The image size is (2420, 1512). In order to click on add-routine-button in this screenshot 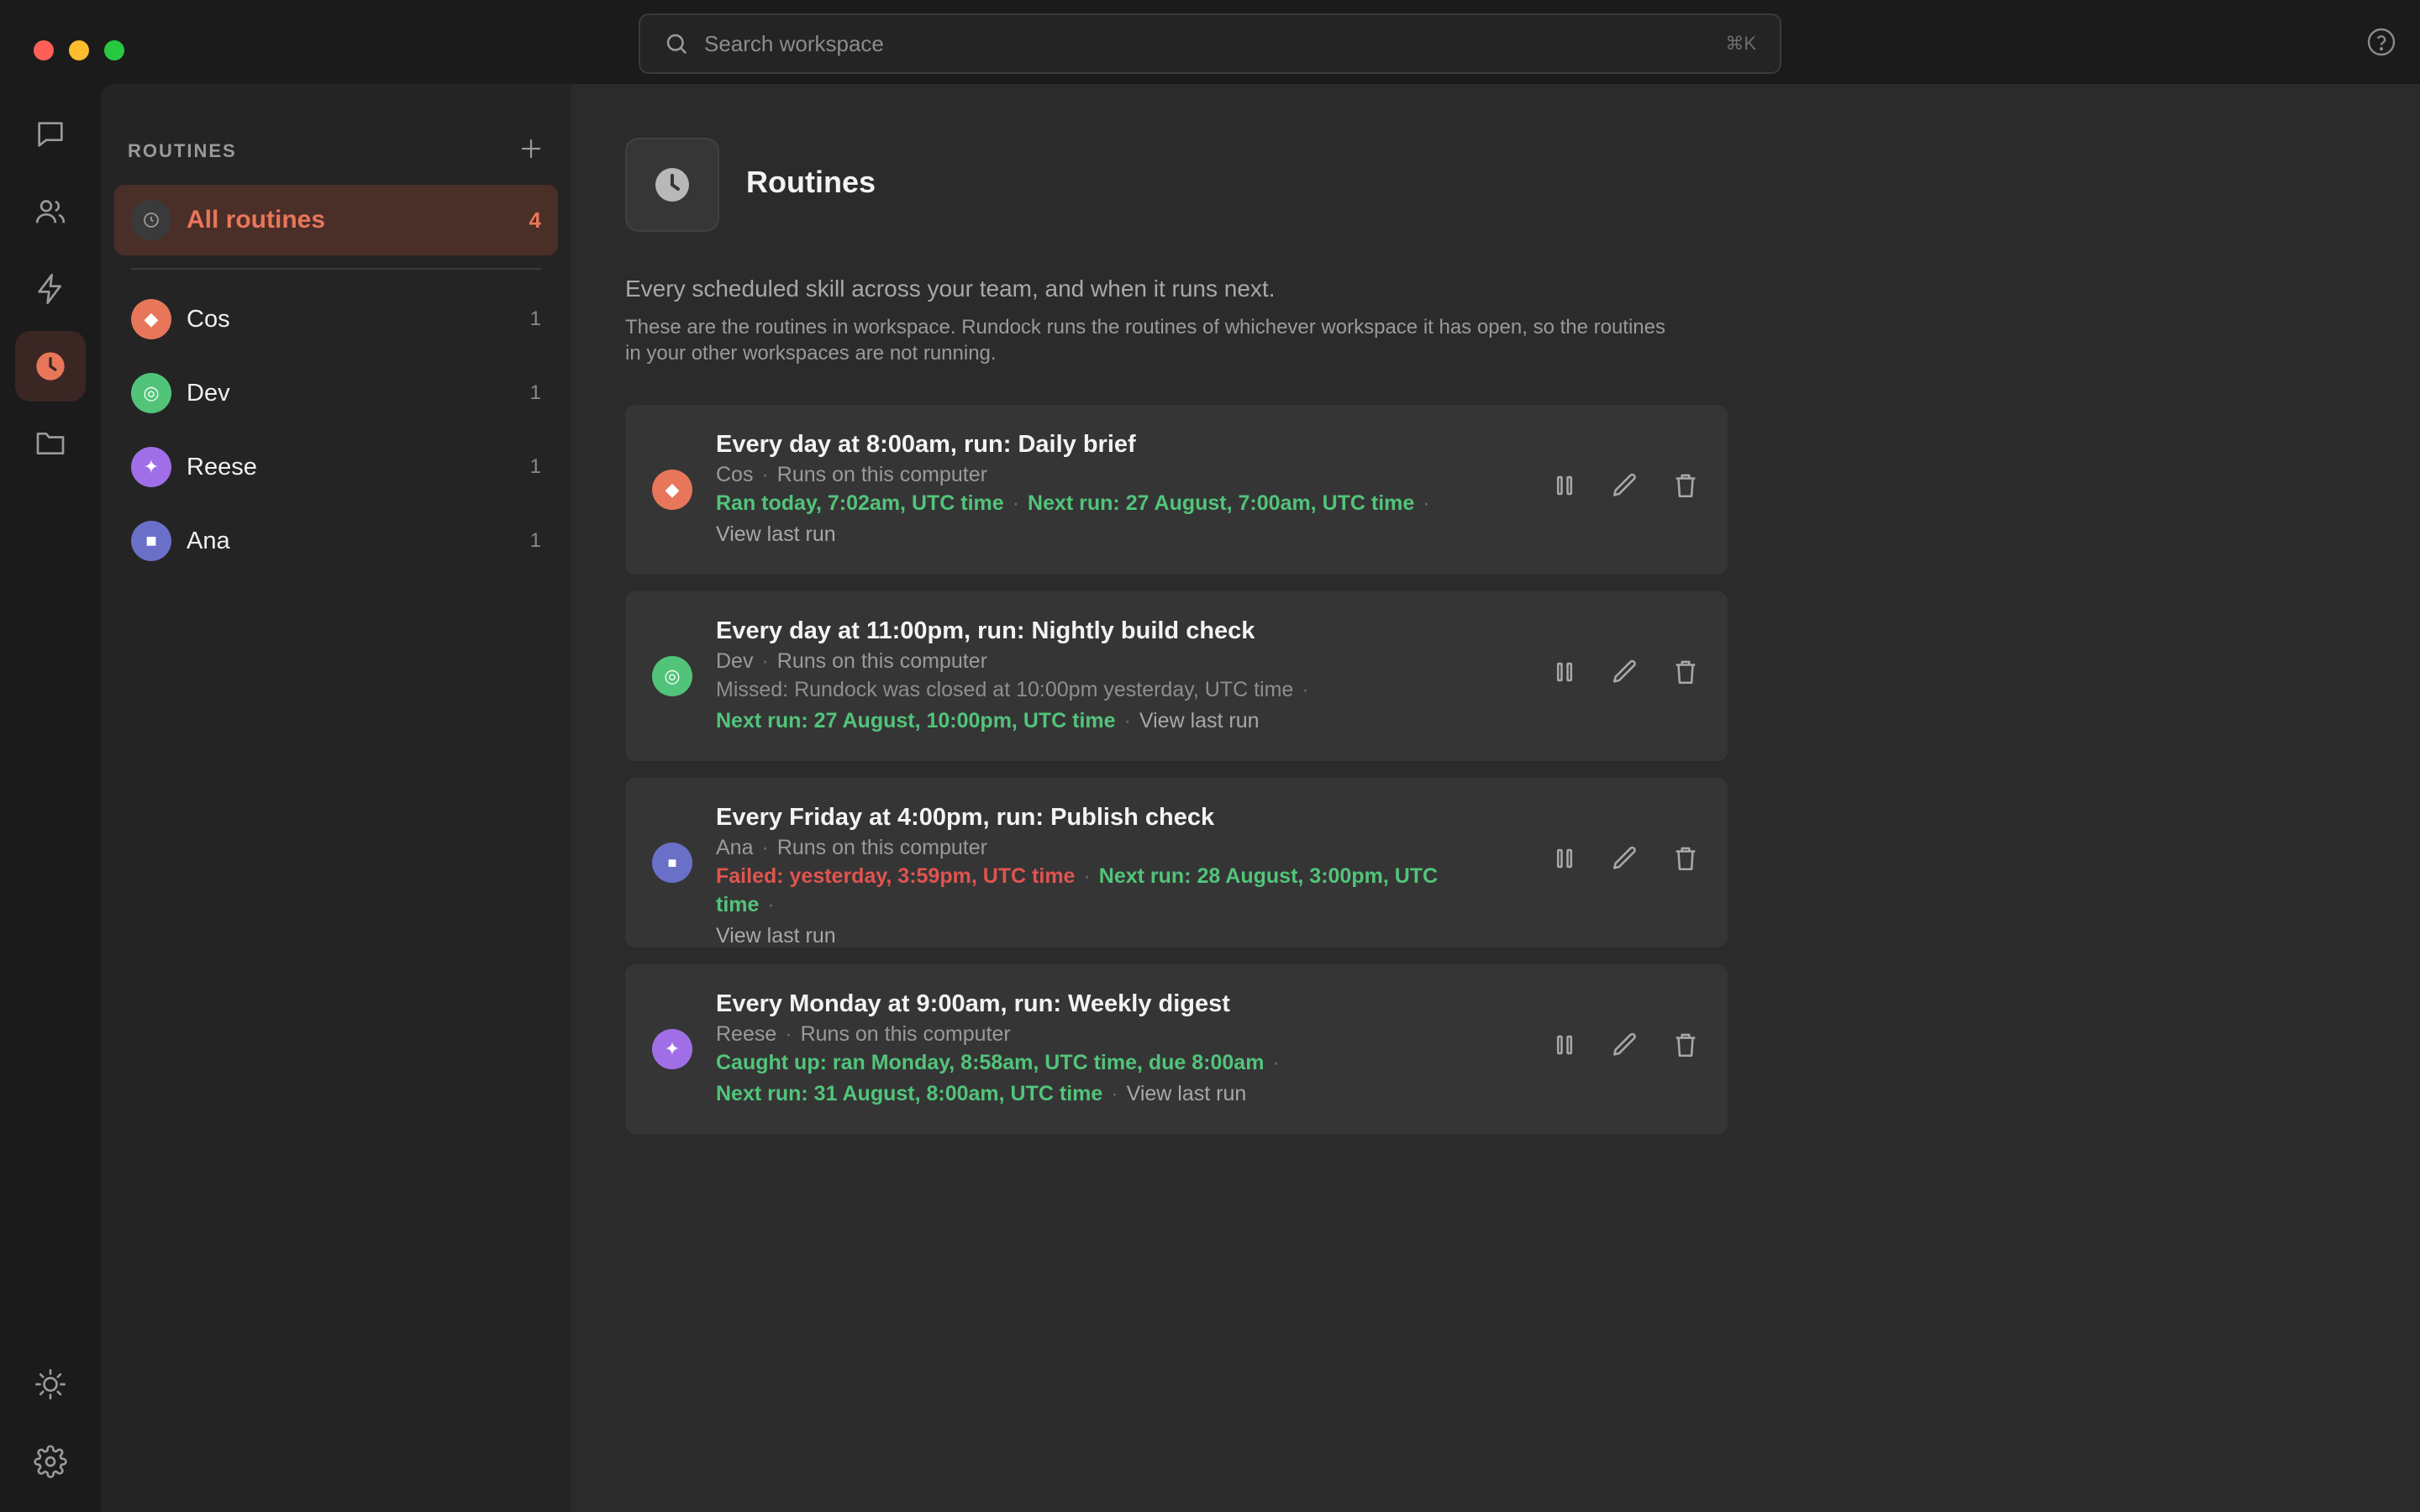, I will do `click(531, 151)`.